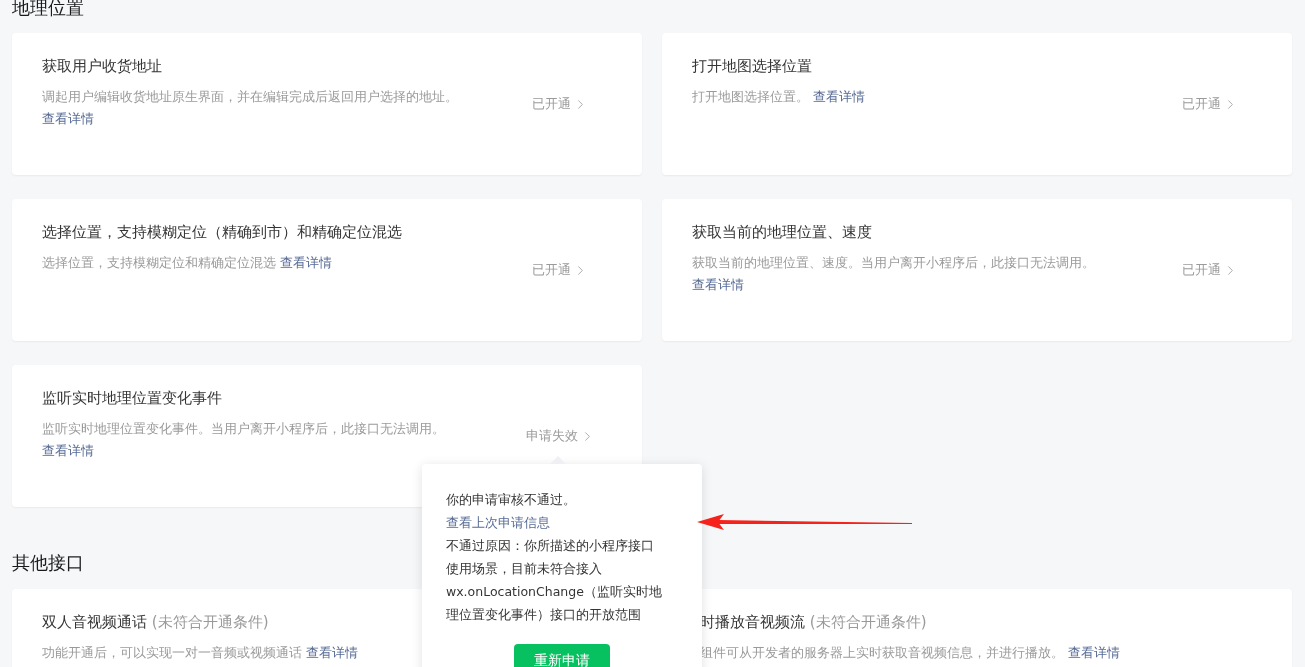 This screenshot has height=667, width=1305. I want to click on api-description: 监听实时地理位置变化事件。当用户离开小程序后，此接口无法调用。 查看详情, so click(244, 440).